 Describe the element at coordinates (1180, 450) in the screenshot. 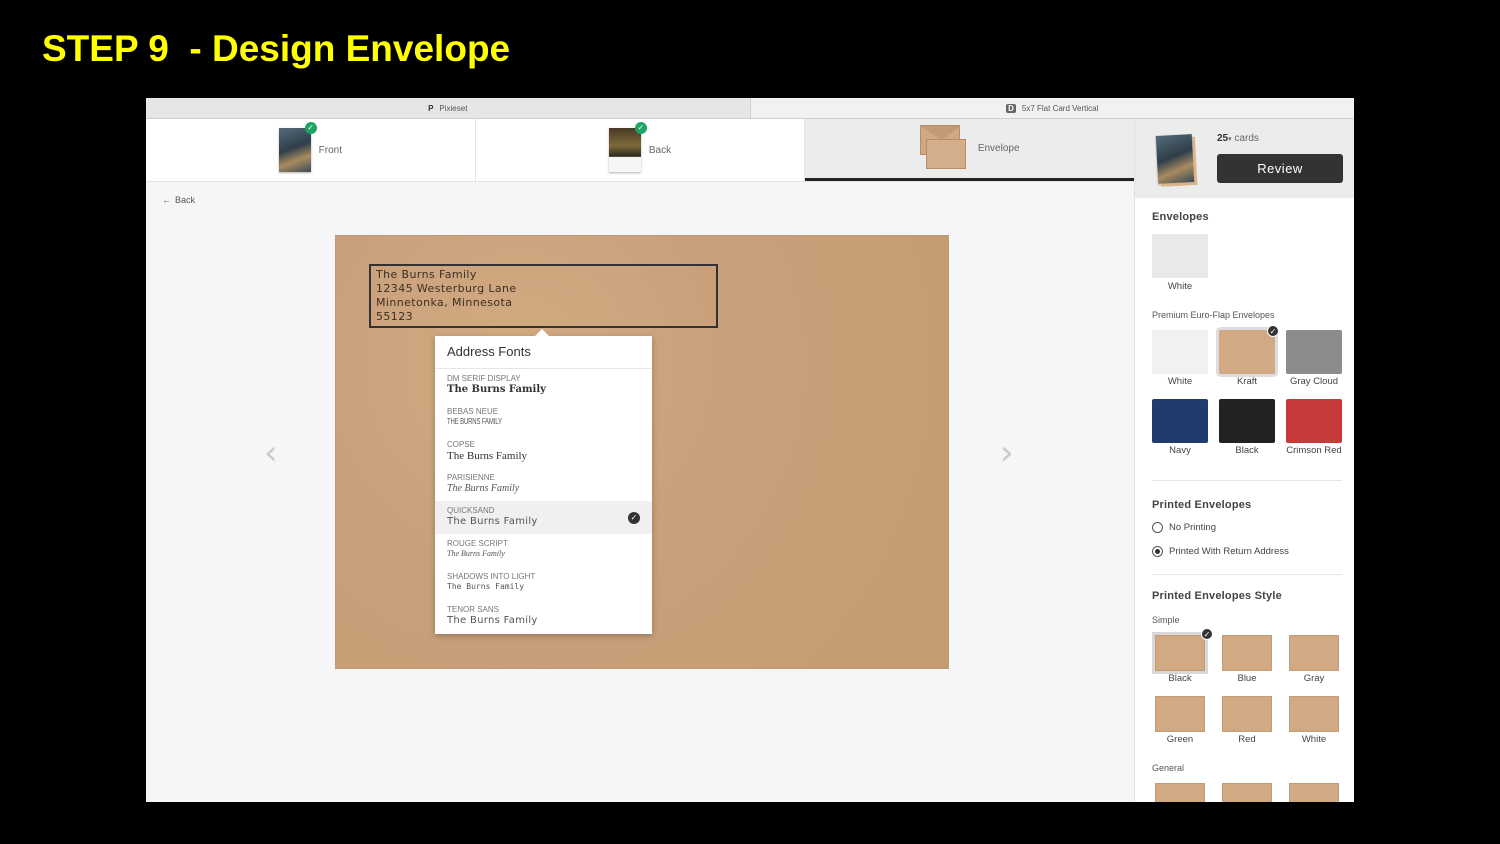

I see `swatch-label: Navy` at that location.